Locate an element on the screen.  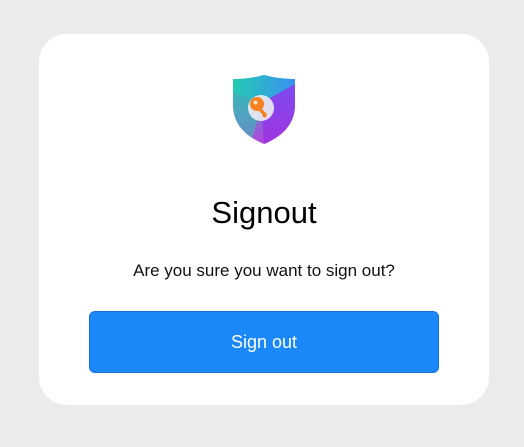
sign-out-button: Sign out is located at coordinates (264, 342).